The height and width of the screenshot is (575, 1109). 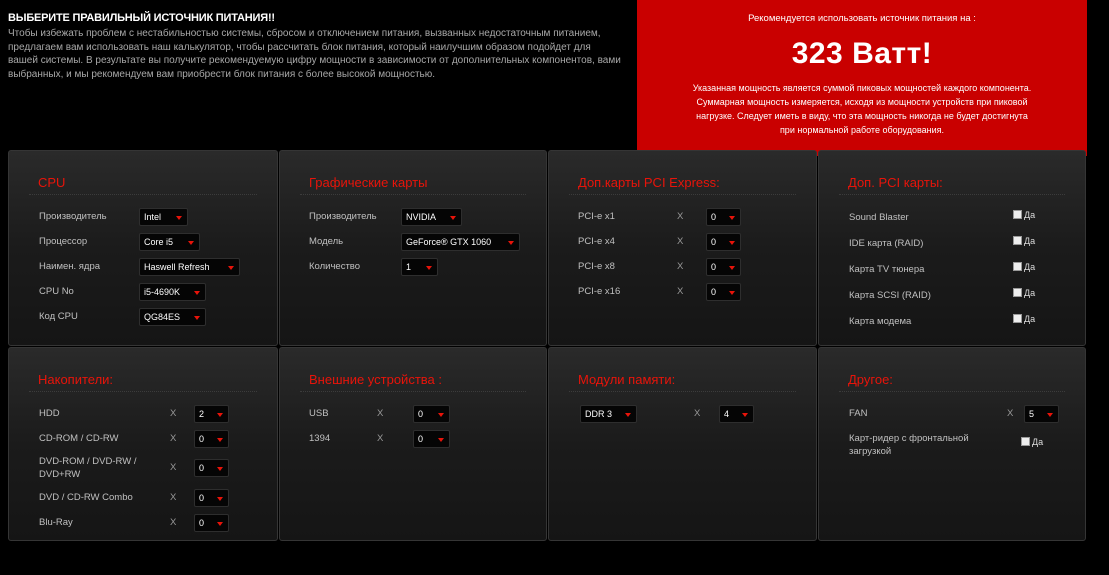 I want to click on other-row-fan: FAN X 5, so click(x=964, y=414).